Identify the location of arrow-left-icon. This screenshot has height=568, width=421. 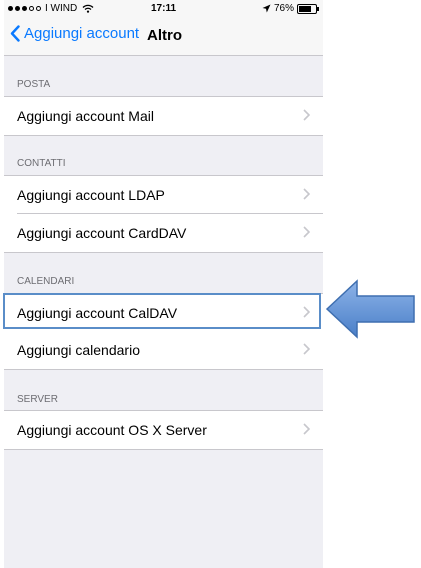
(370, 309).